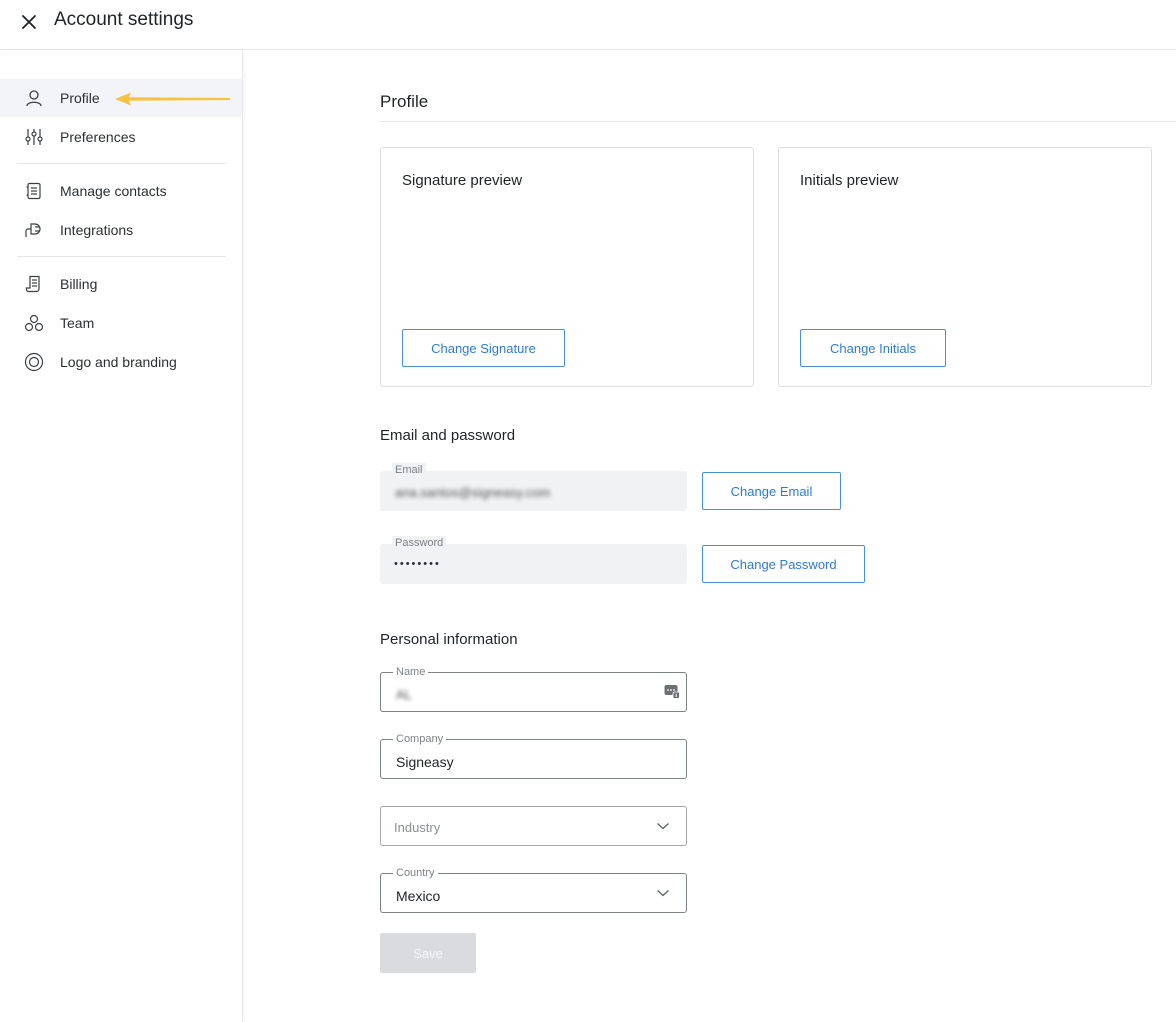 The height and width of the screenshot is (1022, 1176). I want to click on company-value: Signeasy, so click(425, 762).